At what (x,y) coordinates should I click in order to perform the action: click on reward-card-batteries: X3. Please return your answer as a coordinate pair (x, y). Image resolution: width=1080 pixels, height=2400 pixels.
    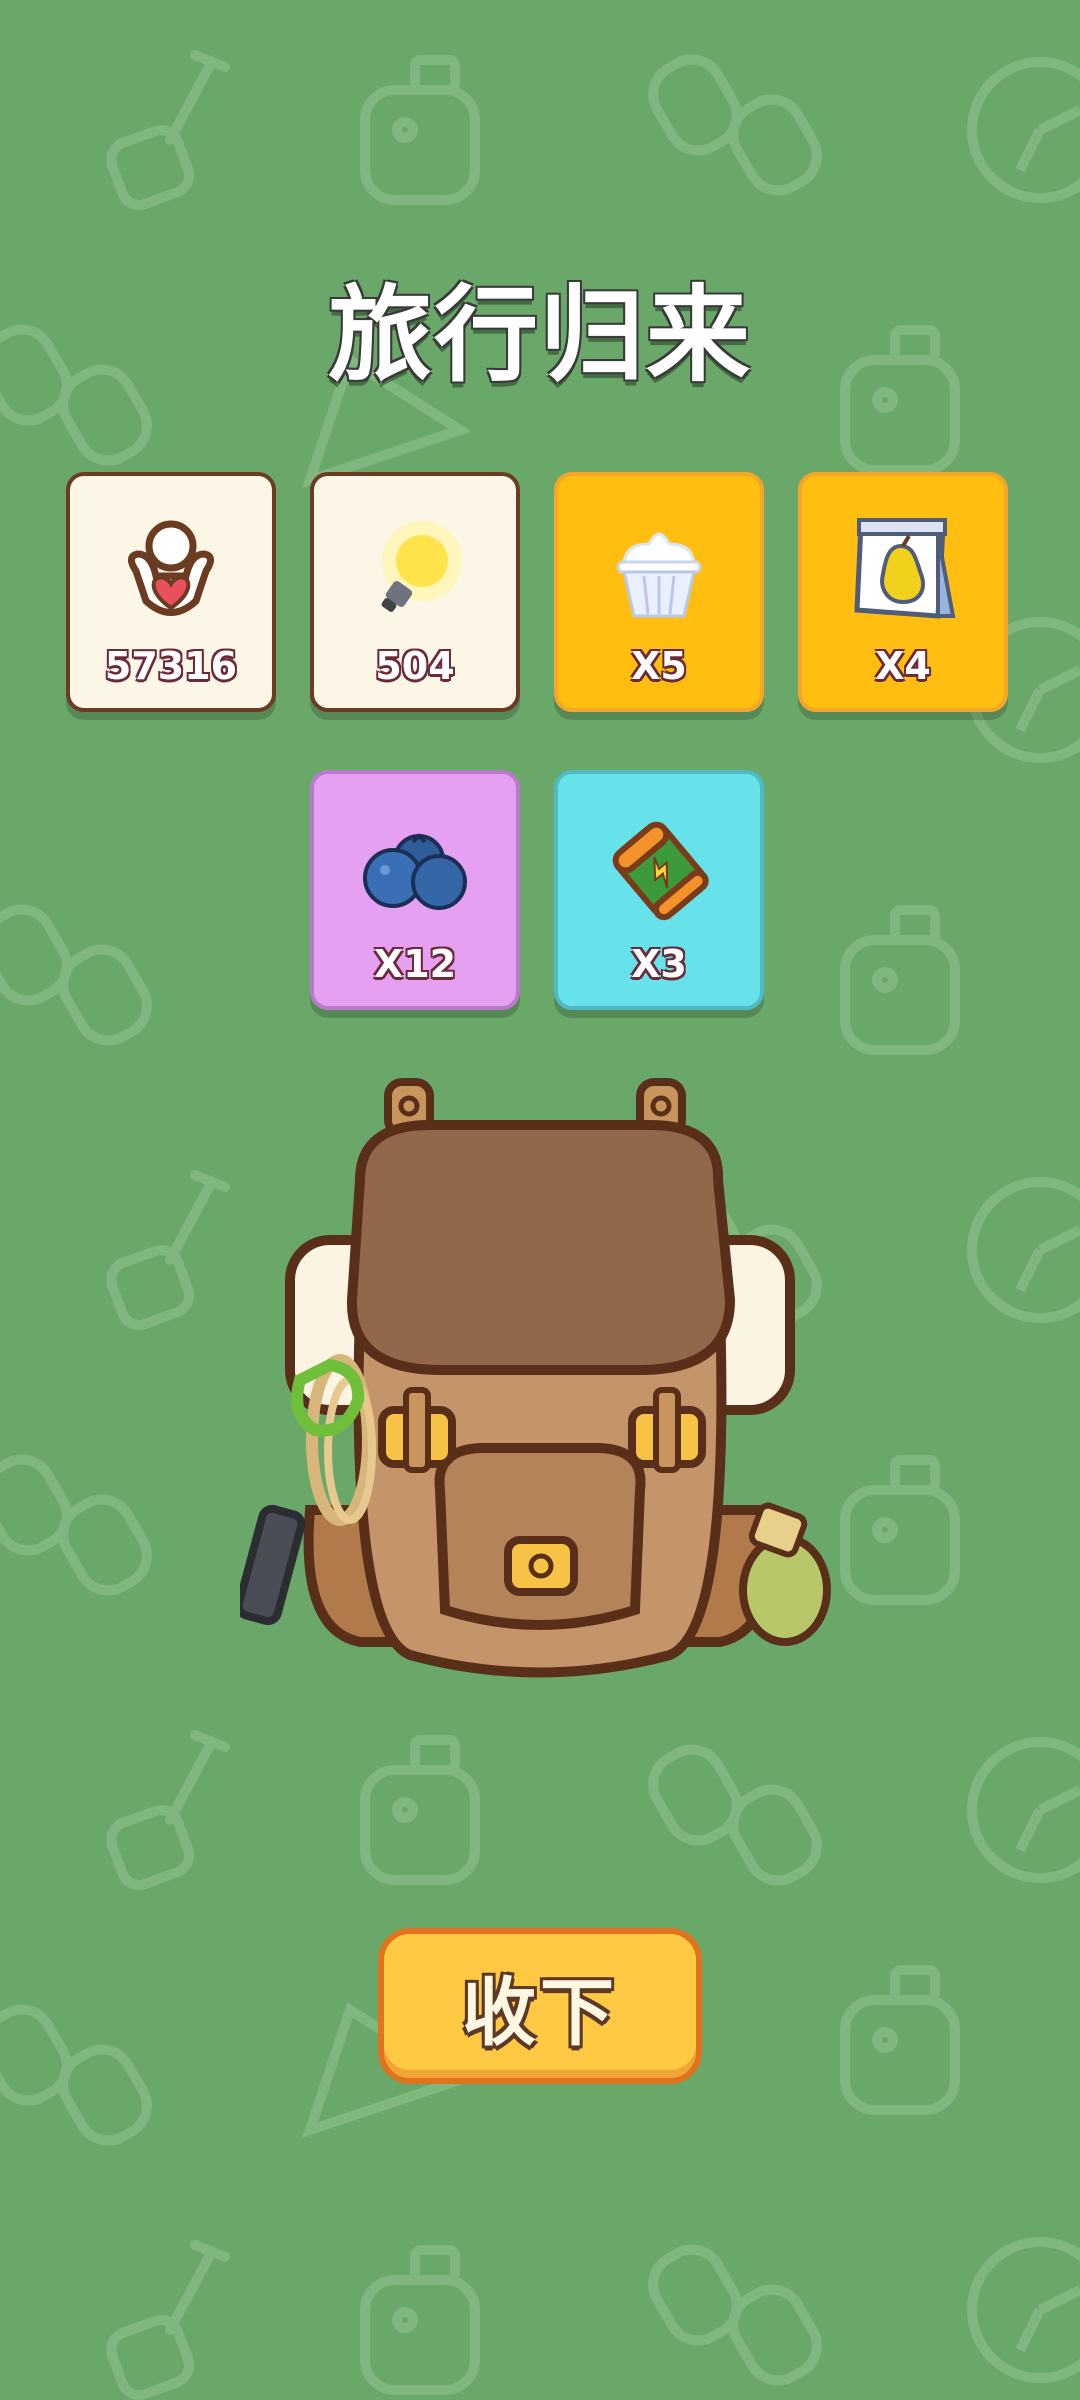
    Looking at the image, I should click on (659, 890).